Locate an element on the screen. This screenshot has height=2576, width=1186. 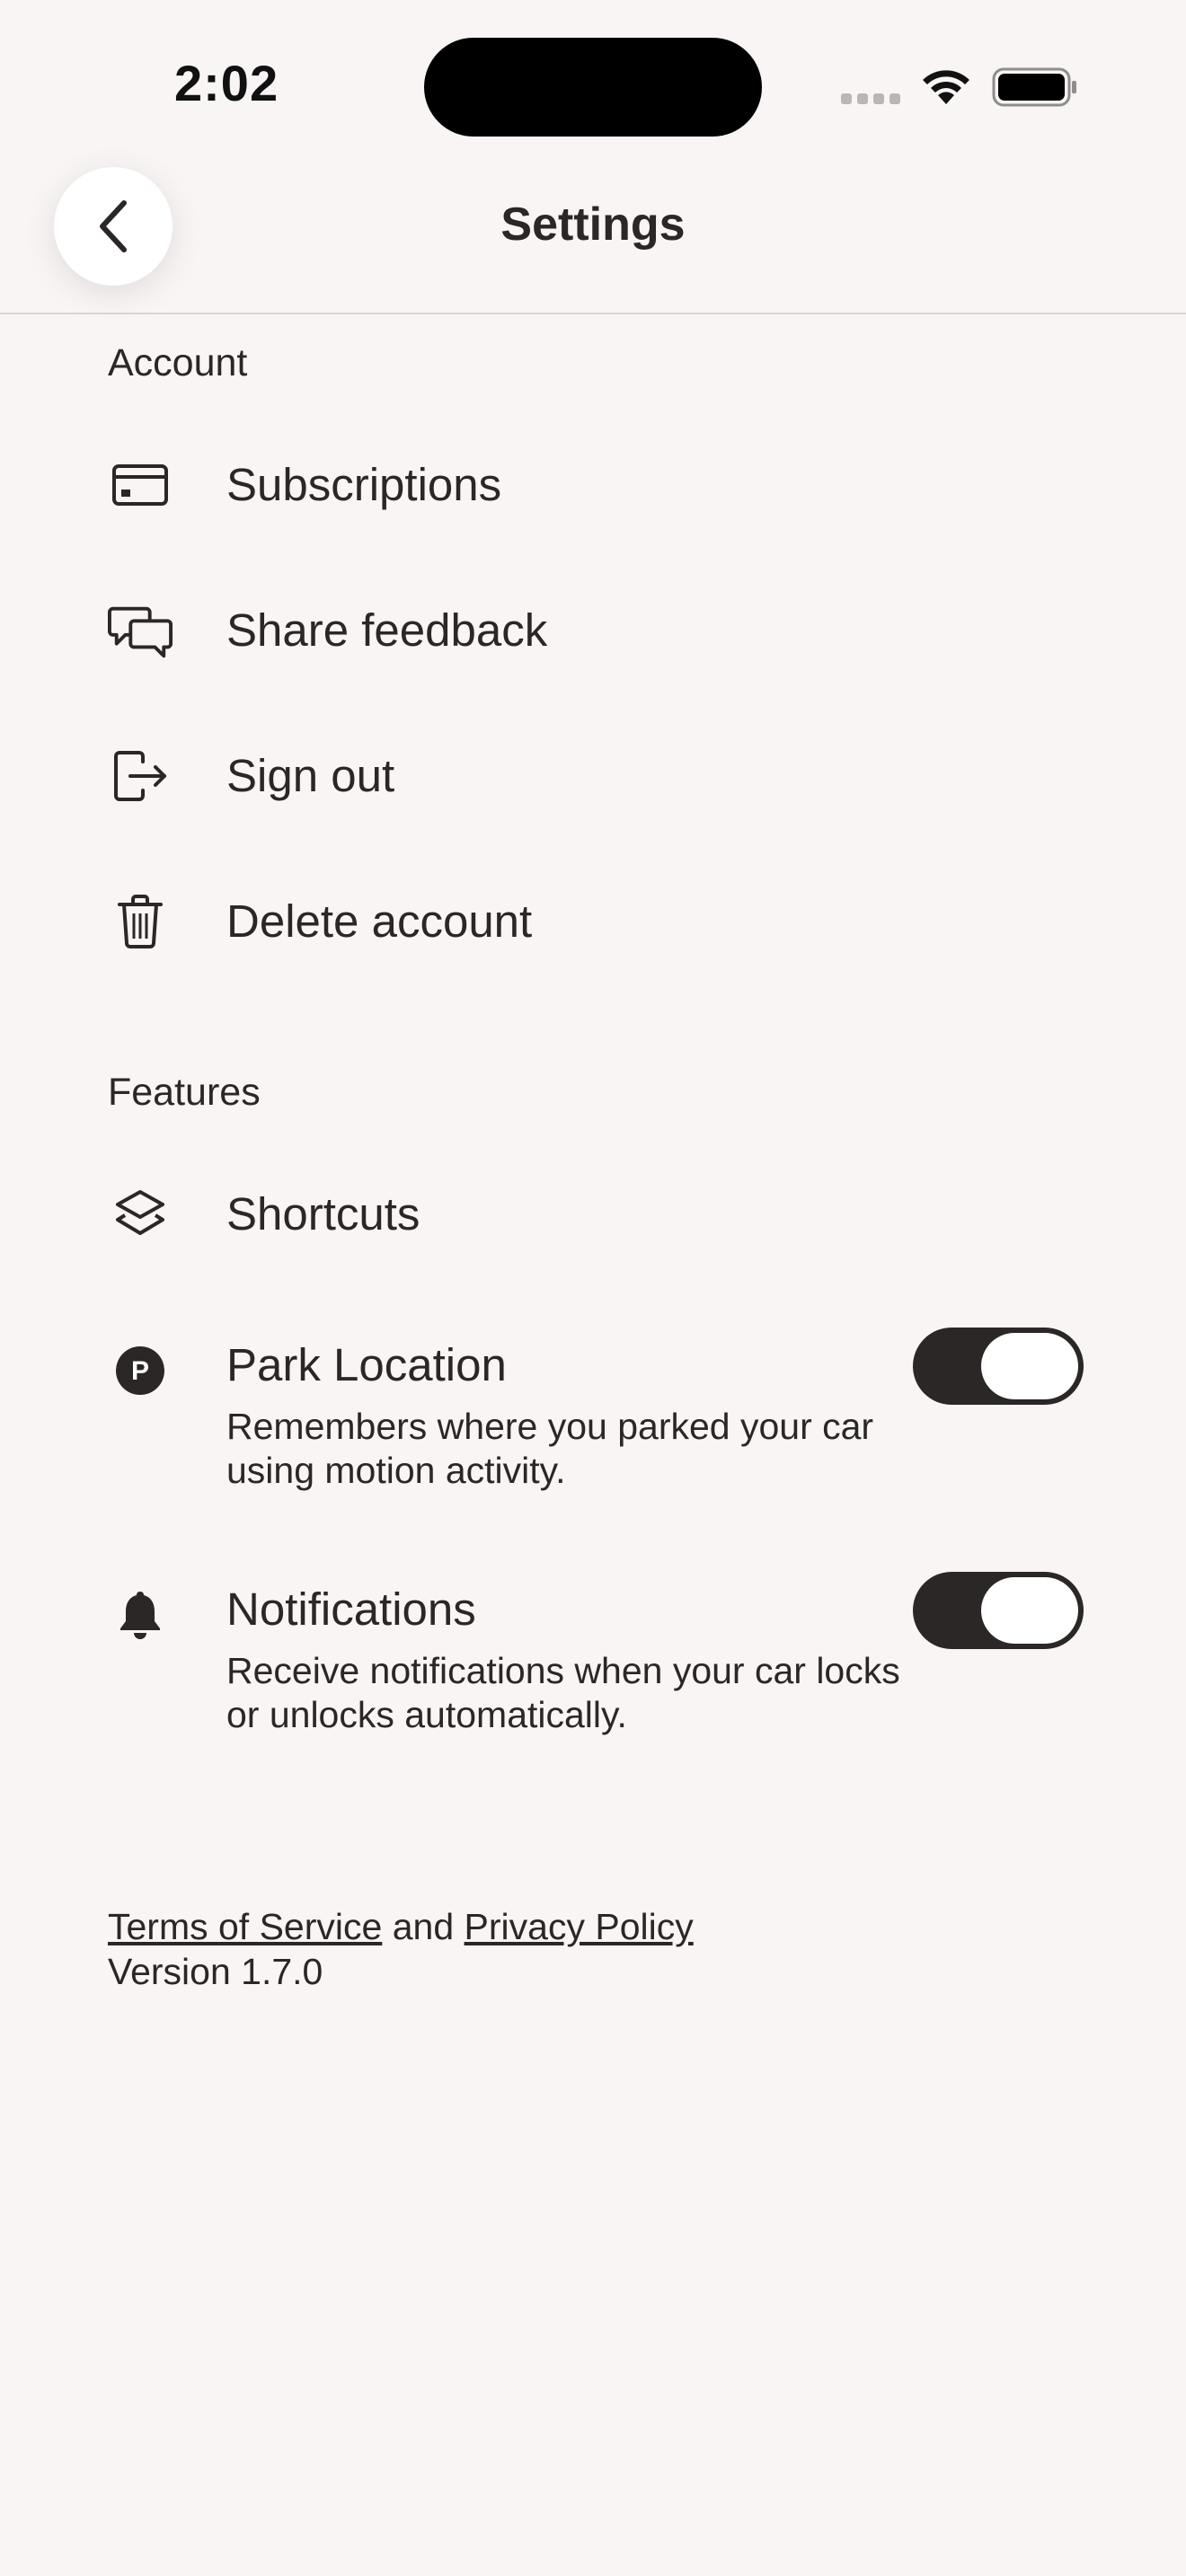
version-text: Version 1.7.0 is located at coordinates (215, 1971).